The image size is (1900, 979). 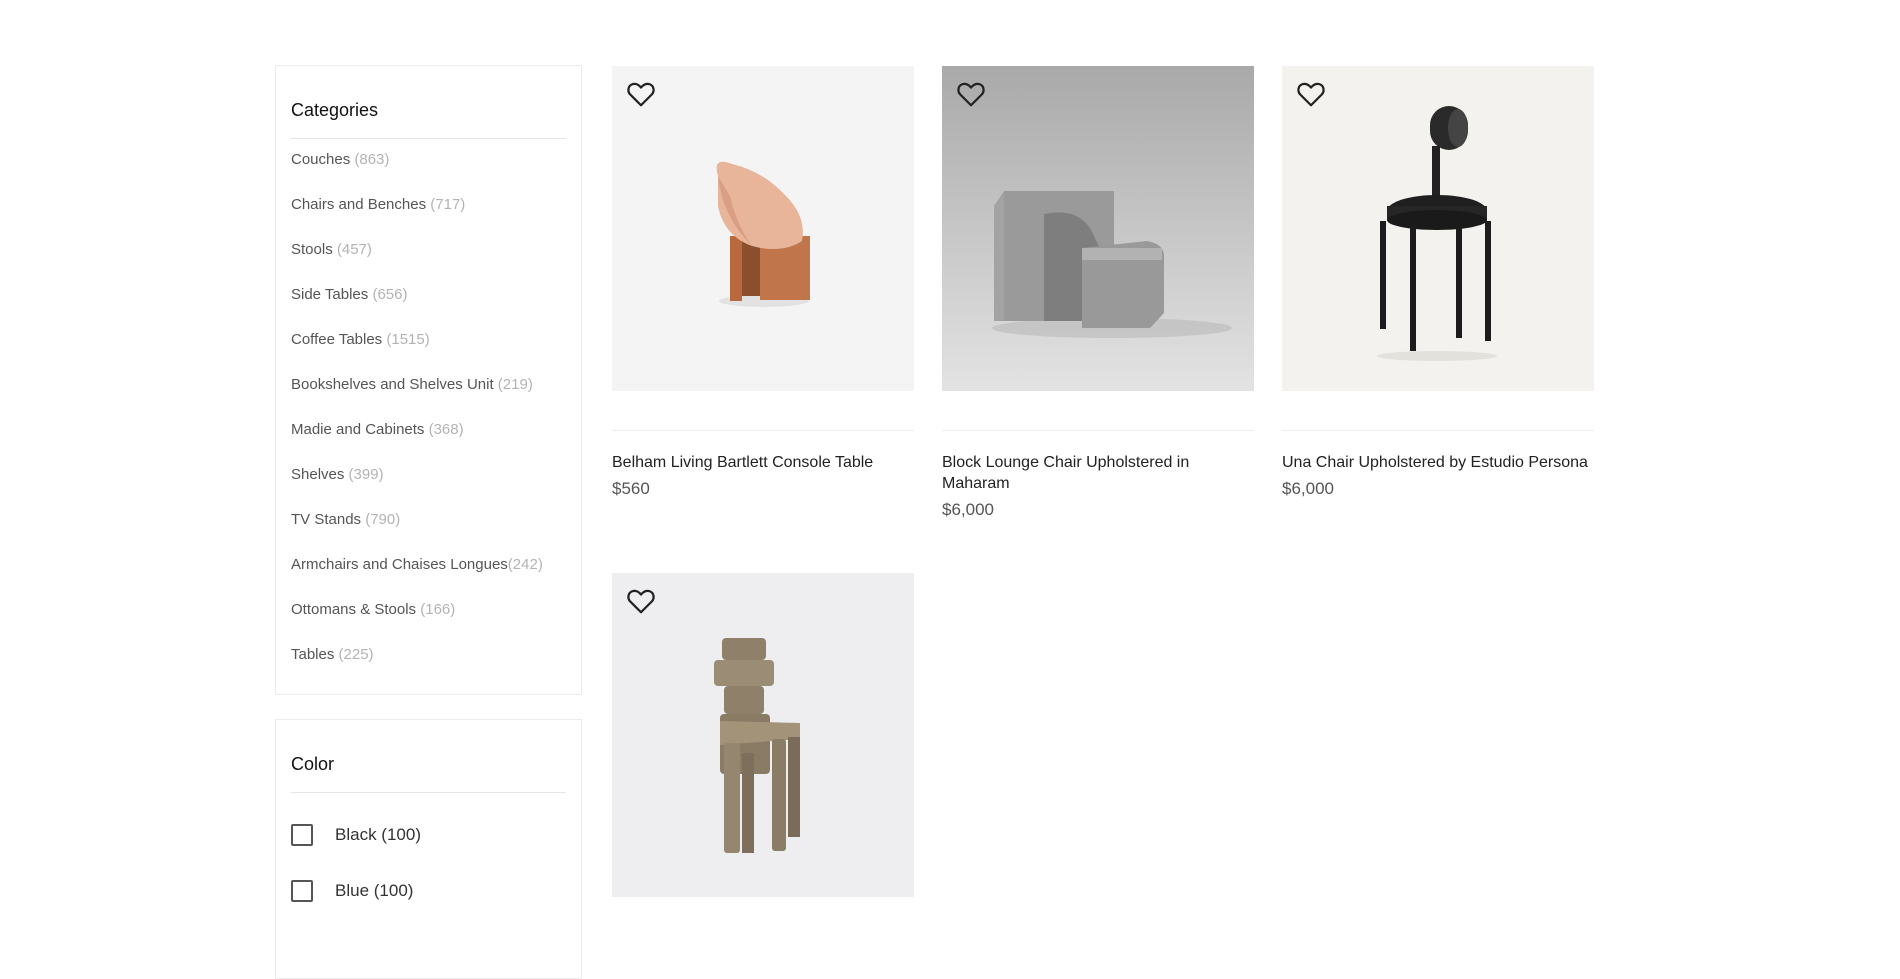 I want to click on category-coffee-tables: Coffee Tables (1515), so click(x=428, y=353).